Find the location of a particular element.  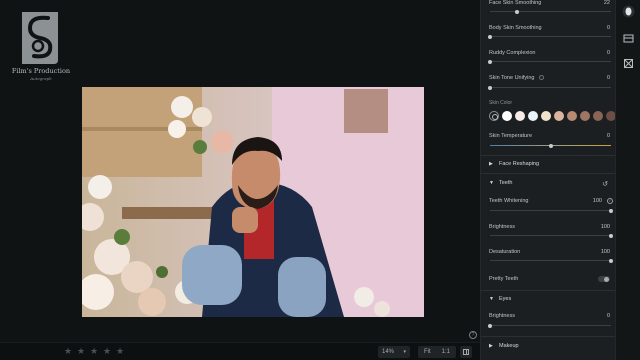

logo-mark-icon is located at coordinates (40, 38).